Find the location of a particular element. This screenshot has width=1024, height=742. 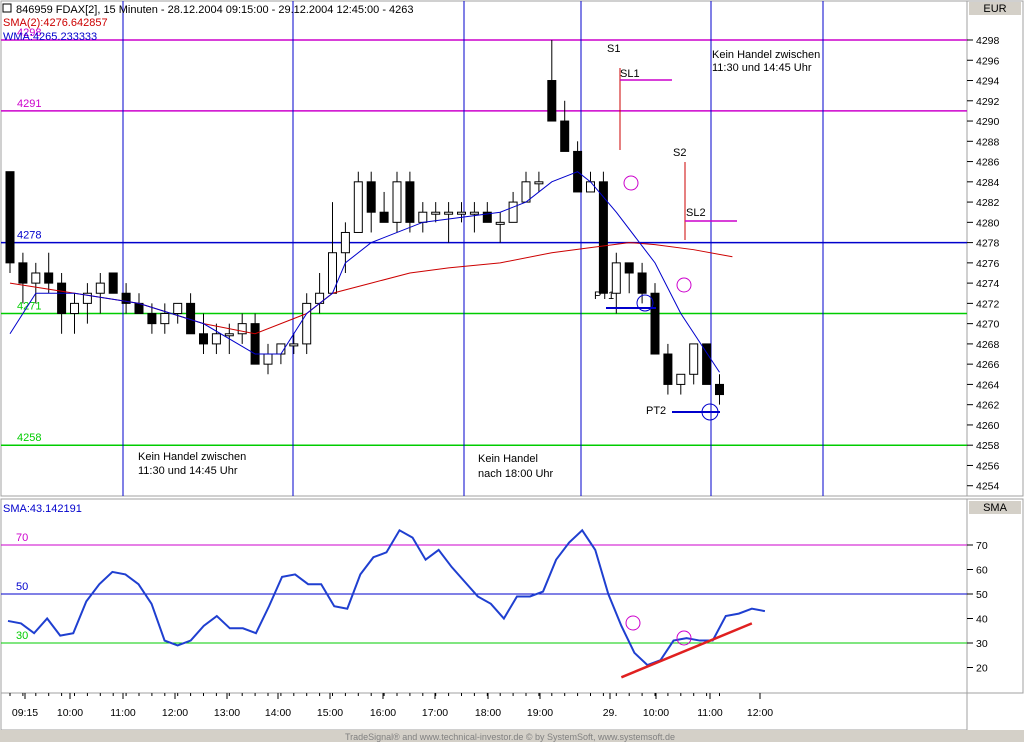

time-axis-label: 11:00 is located at coordinates (710, 713).